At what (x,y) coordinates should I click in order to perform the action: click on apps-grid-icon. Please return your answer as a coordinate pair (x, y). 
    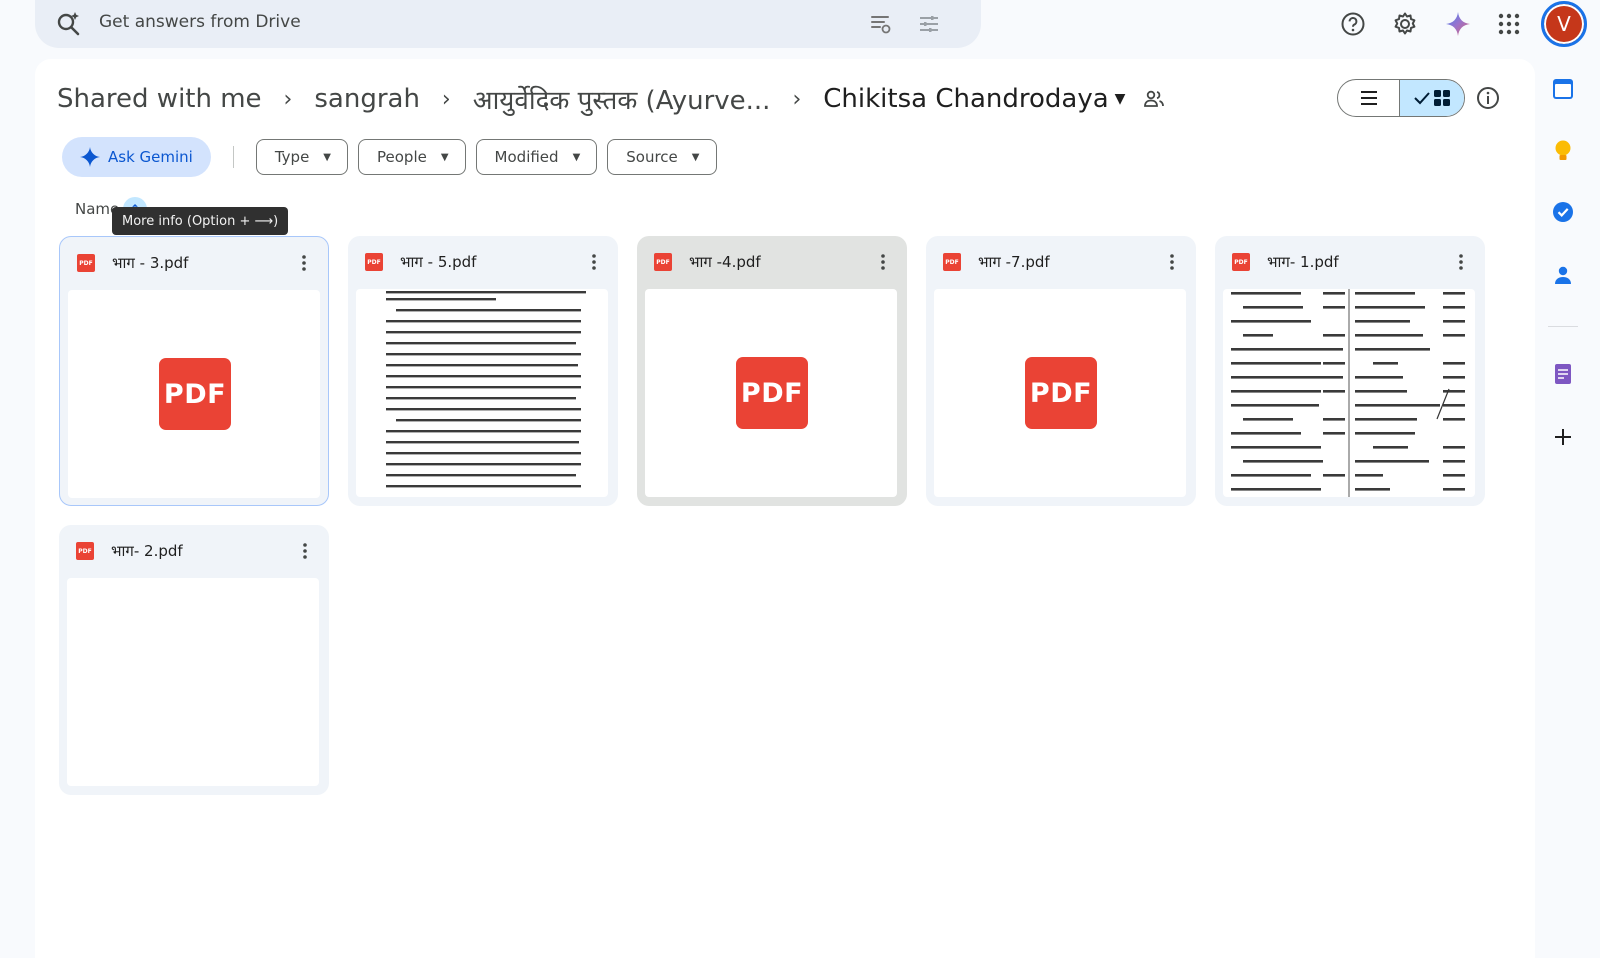
    Looking at the image, I should click on (1509, 24).